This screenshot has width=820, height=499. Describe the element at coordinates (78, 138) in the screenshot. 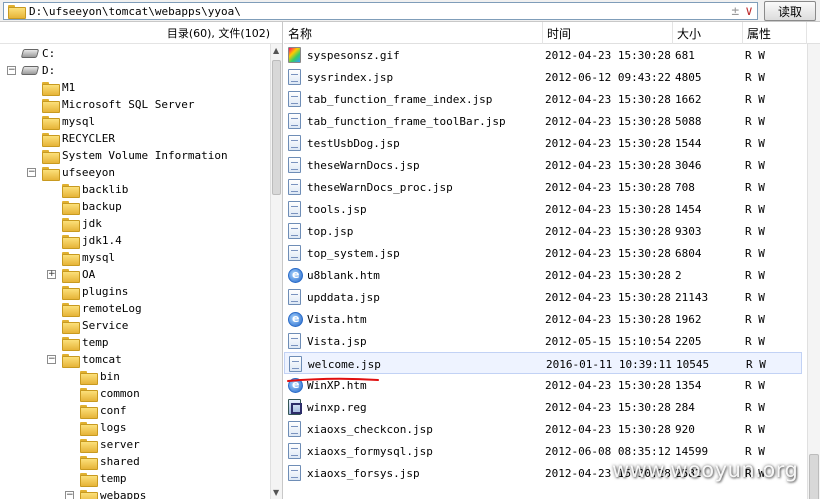

I see `tree-node: RECYCLER` at that location.